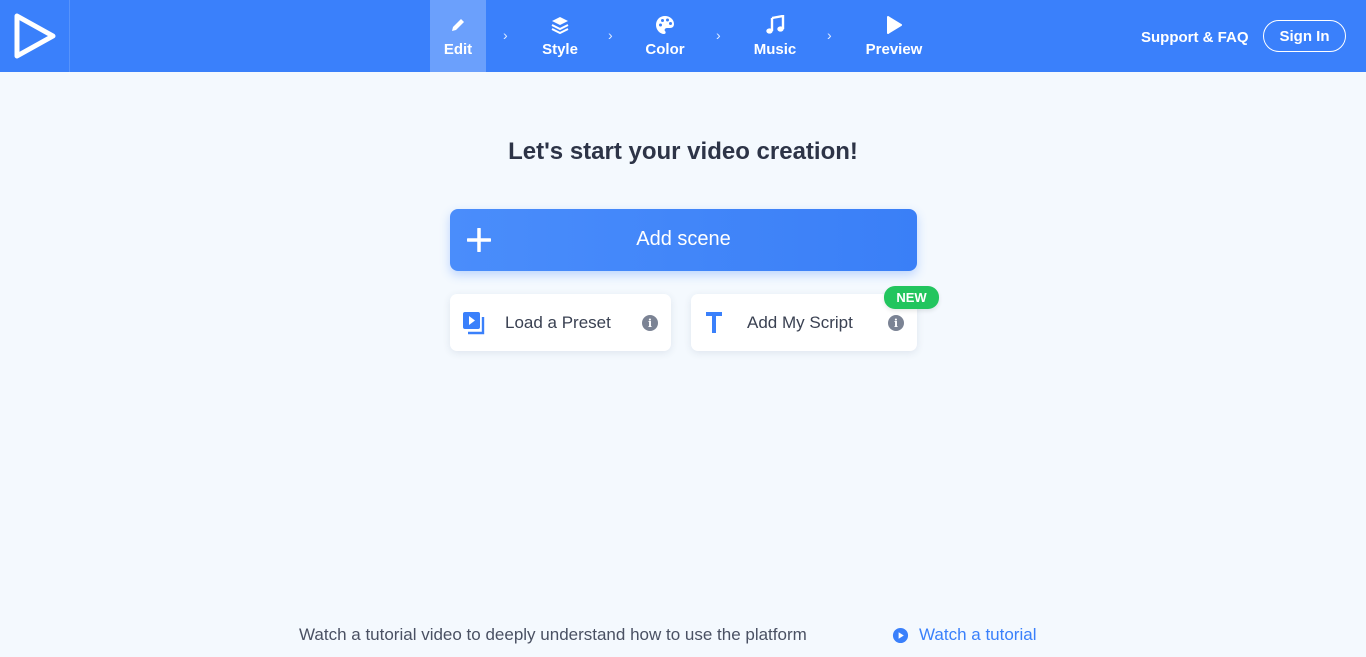 The image size is (1366, 657). Describe the element at coordinates (894, 25) in the screenshot. I see `play-icon` at that location.